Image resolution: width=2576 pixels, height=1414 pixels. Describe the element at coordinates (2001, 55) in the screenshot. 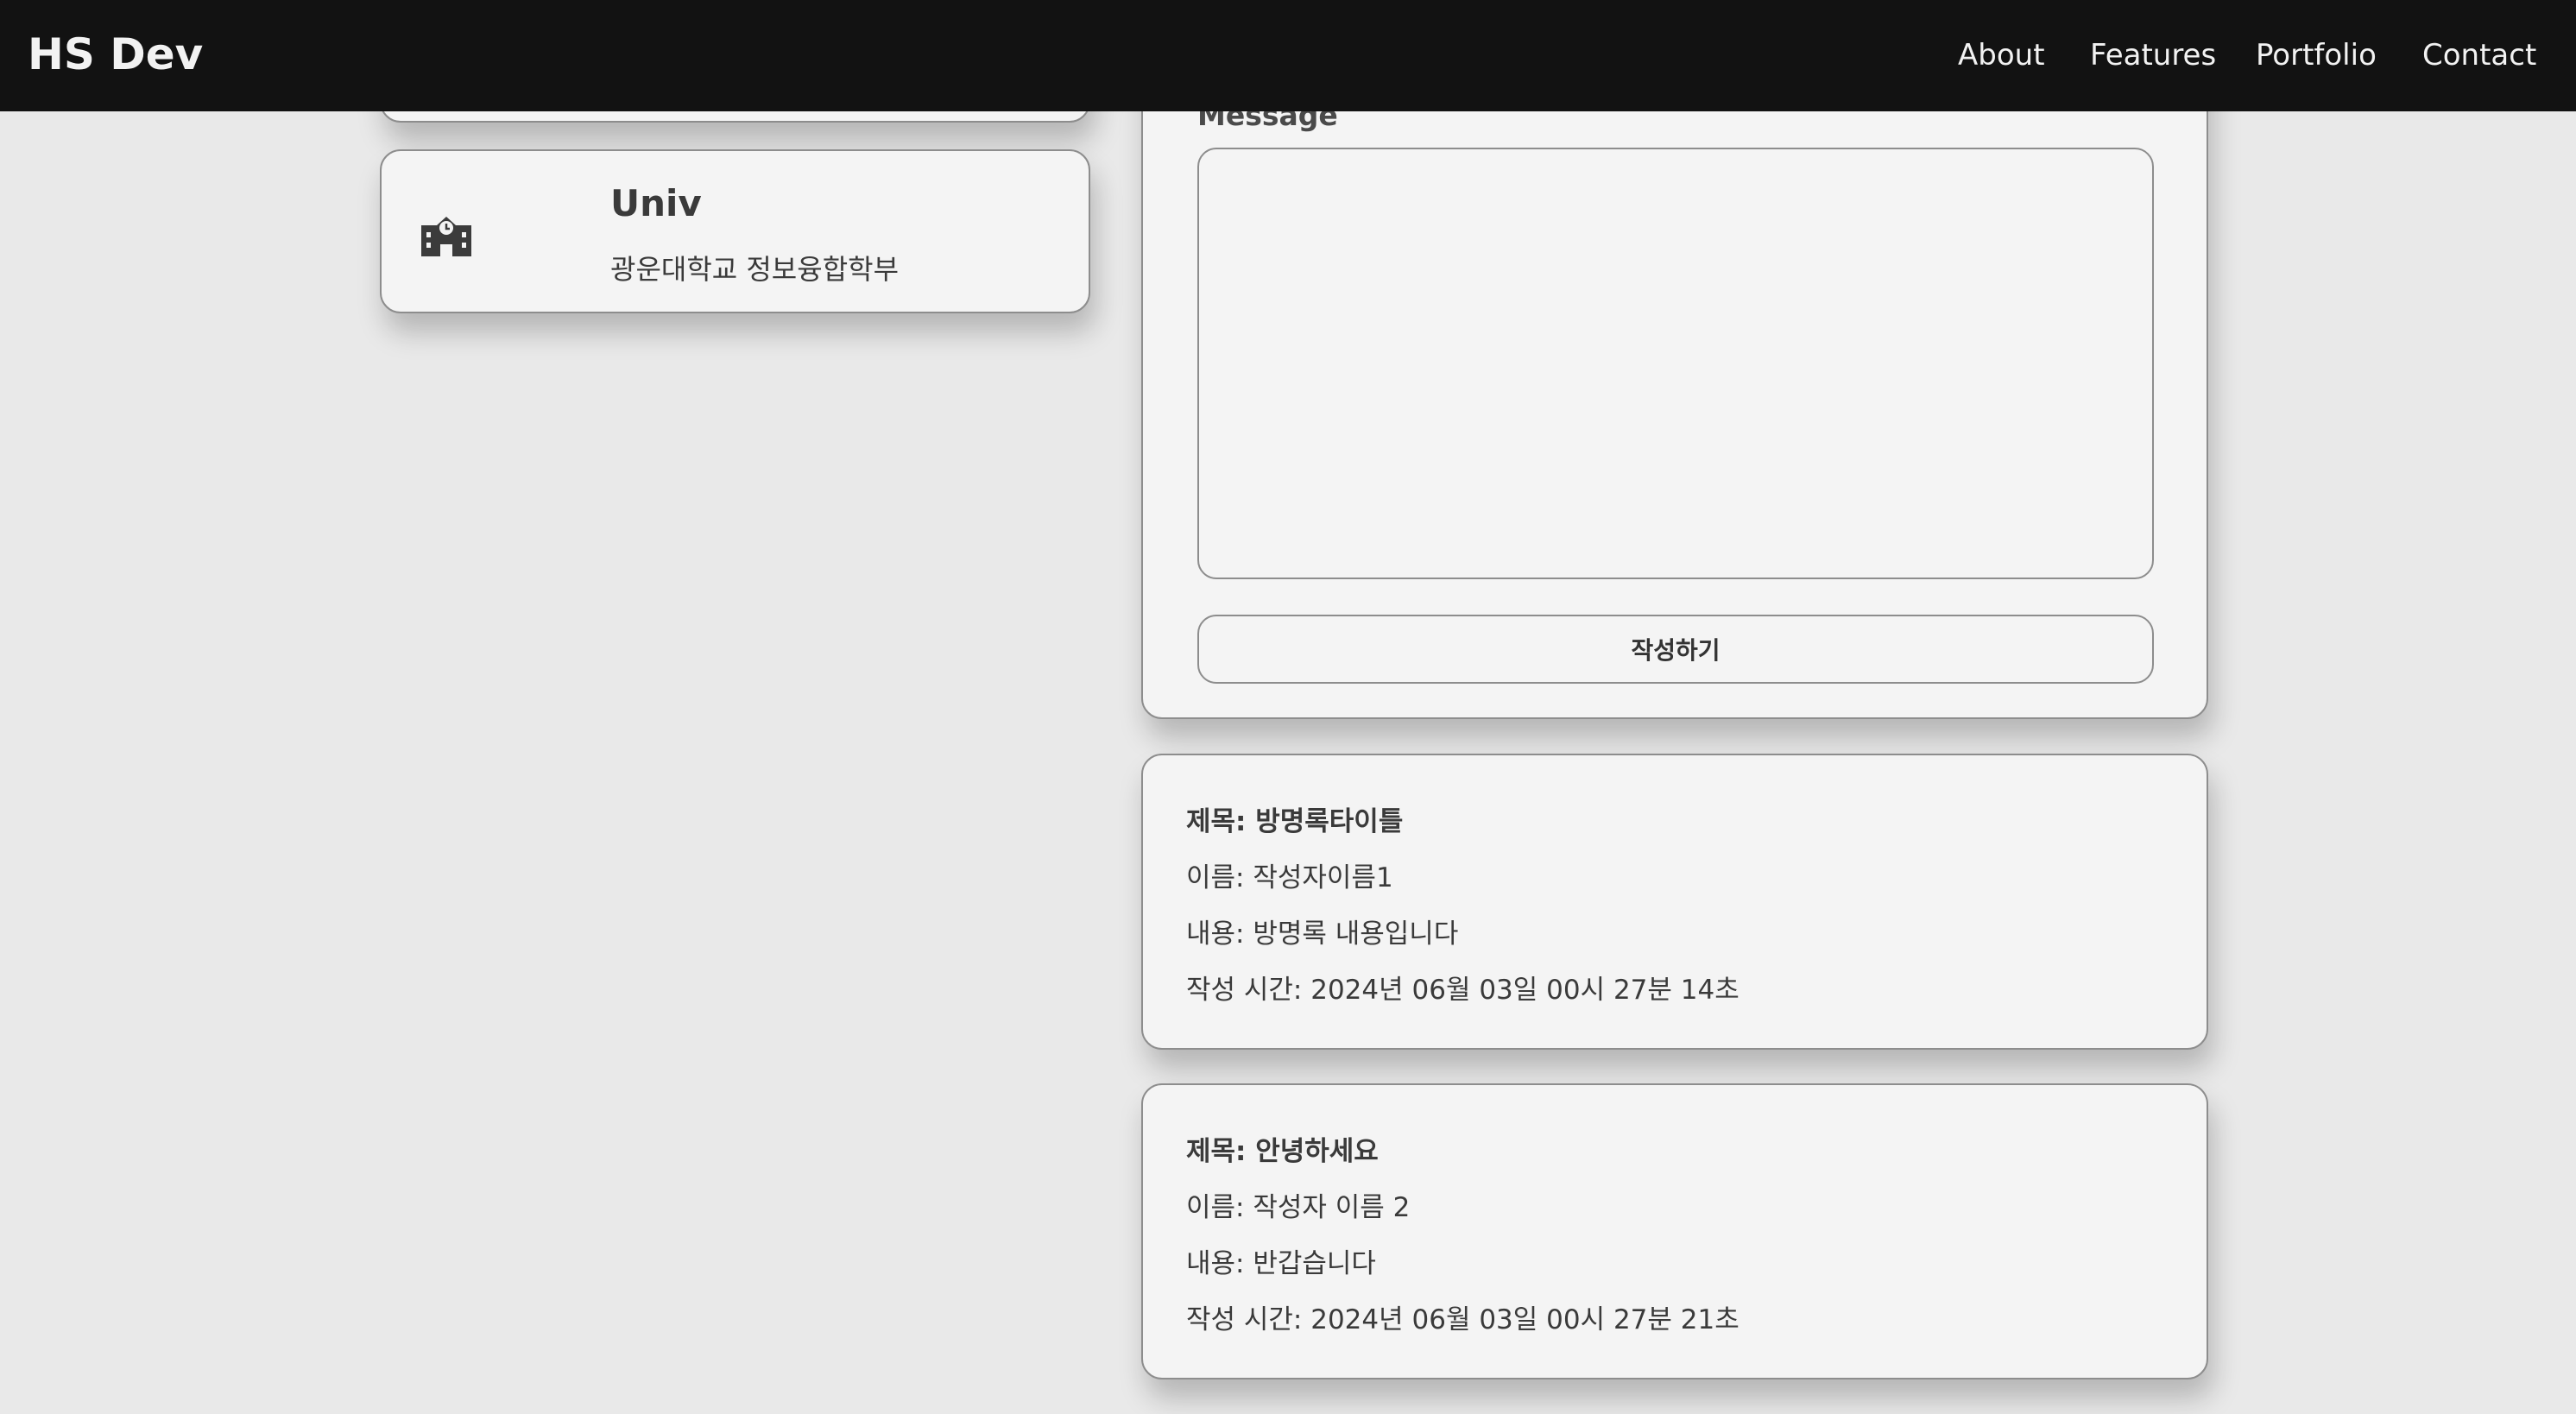

I see `nav-link-about: About` at that location.